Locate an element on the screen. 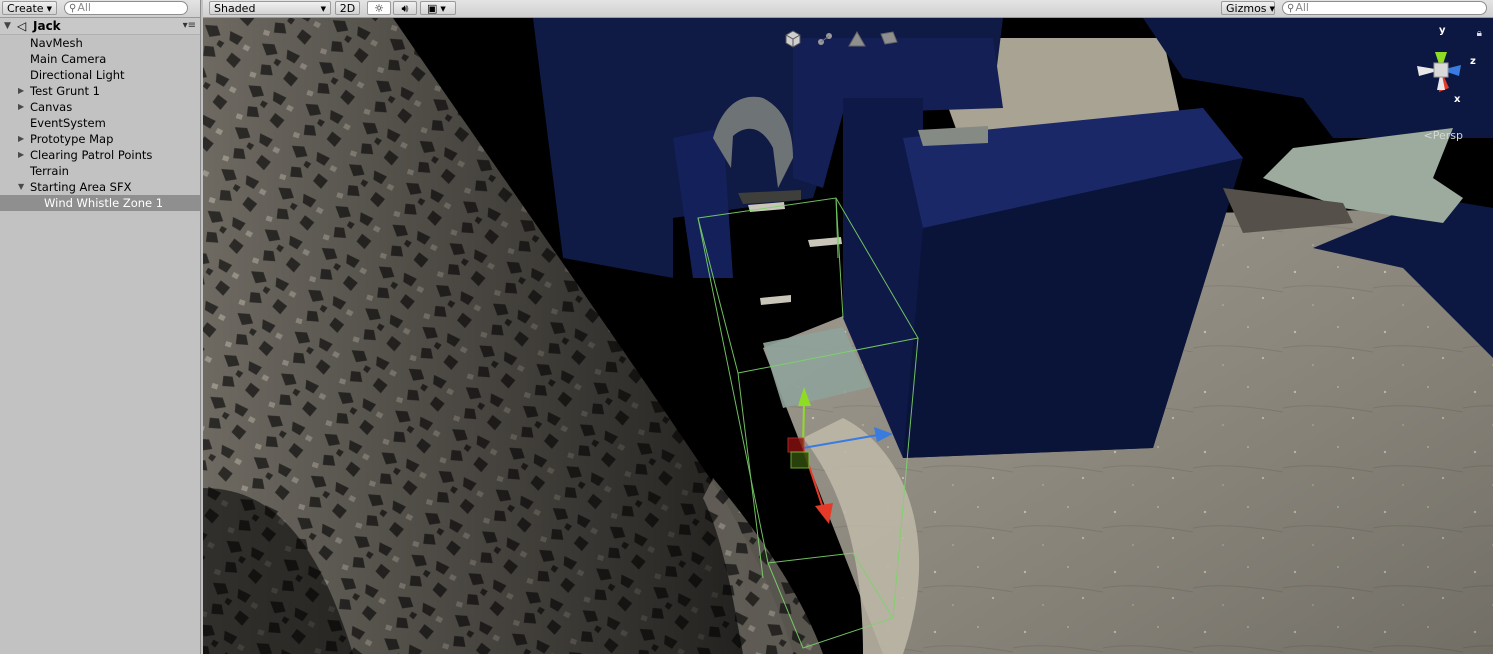 The width and height of the screenshot is (1493, 654). effects-dropdown: ▣ ▼ is located at coordinates (438, 8).